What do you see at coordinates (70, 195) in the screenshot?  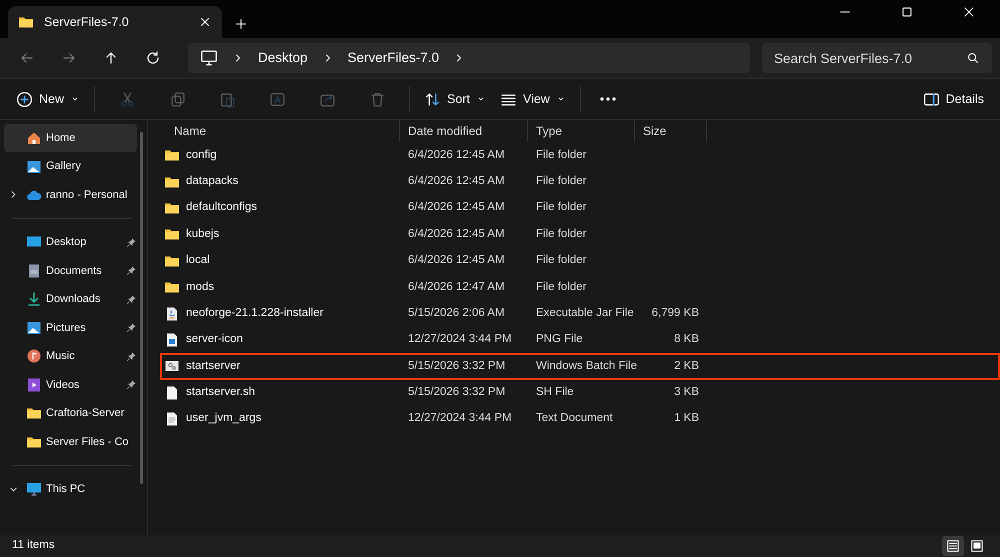 I see `sidebar-item: ranno - Personal` at bounding box center [70, 195].